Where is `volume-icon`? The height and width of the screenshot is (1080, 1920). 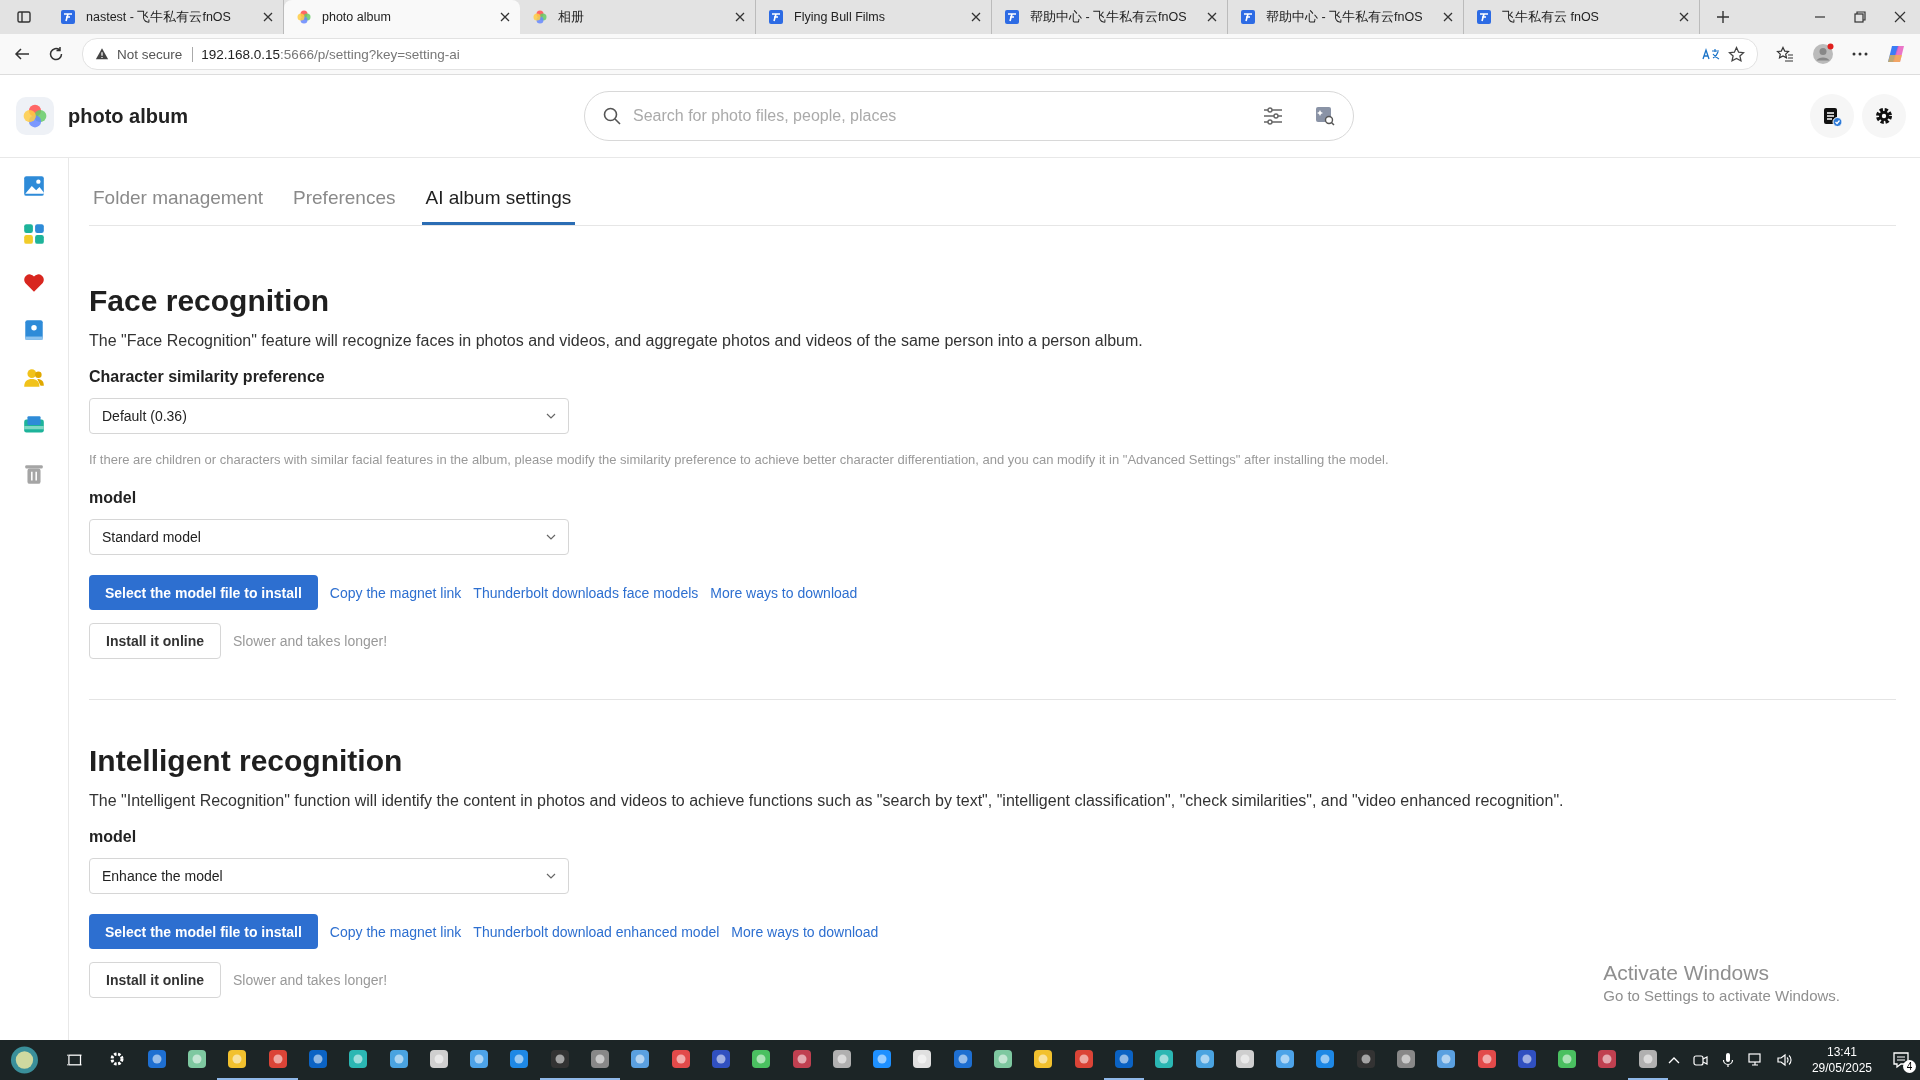 volume-icon is located at coordinates (1783, 1060).